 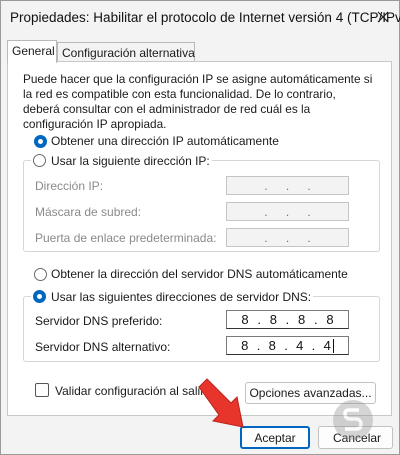 I want to click on validate-checkbox, so click(x=42, y=390).